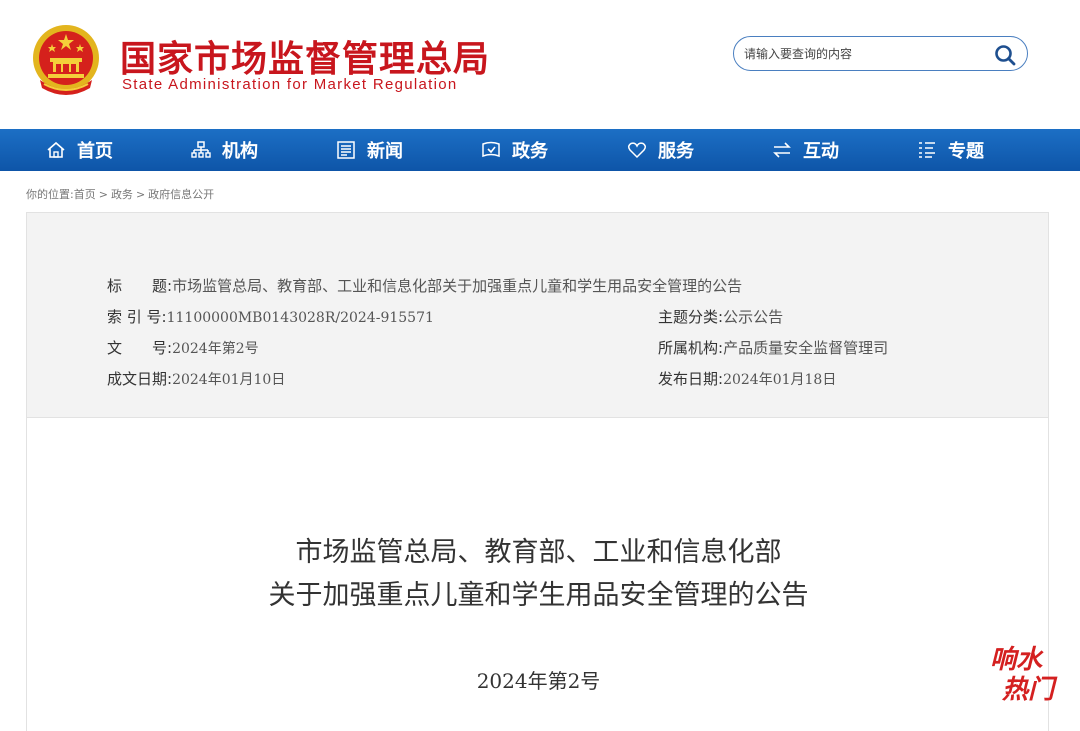 This screenshot has width=1080, height=731. Describe the element at coordinates (66, 60) in the screenshot. I see `national-emblem-icon` at that location.